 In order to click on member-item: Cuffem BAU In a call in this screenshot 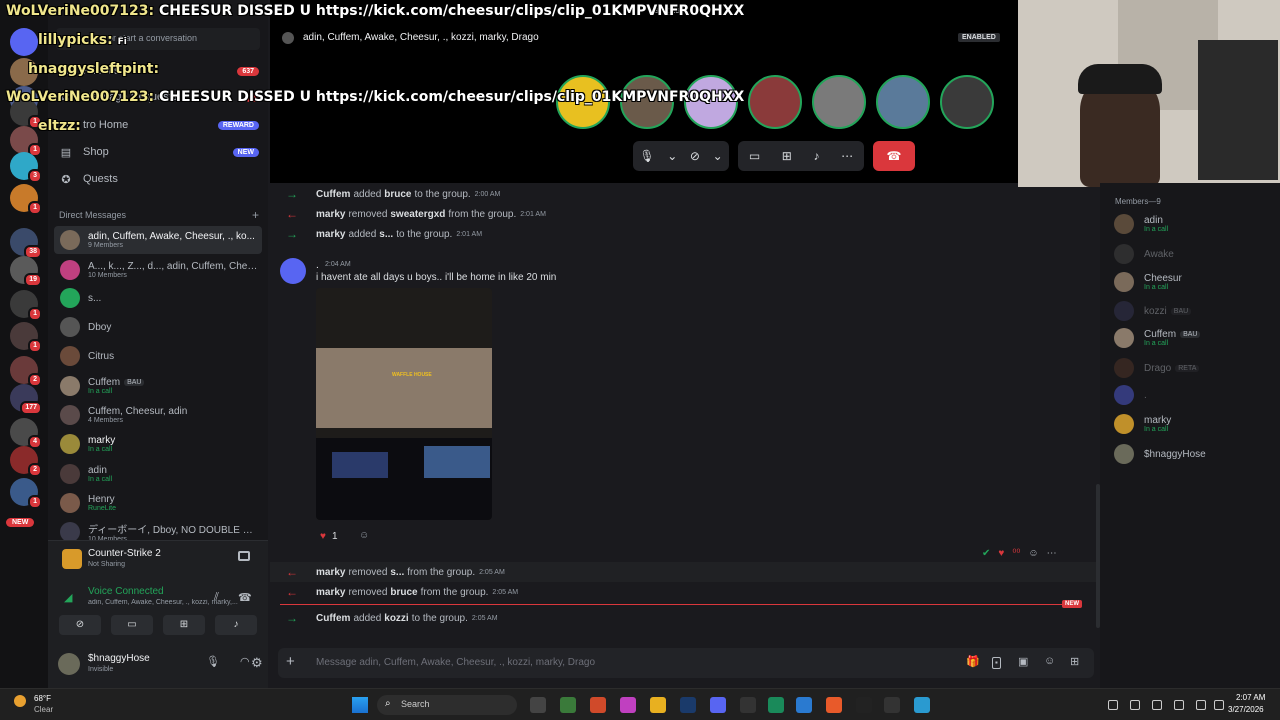, I will do `click(1157, 338)`.